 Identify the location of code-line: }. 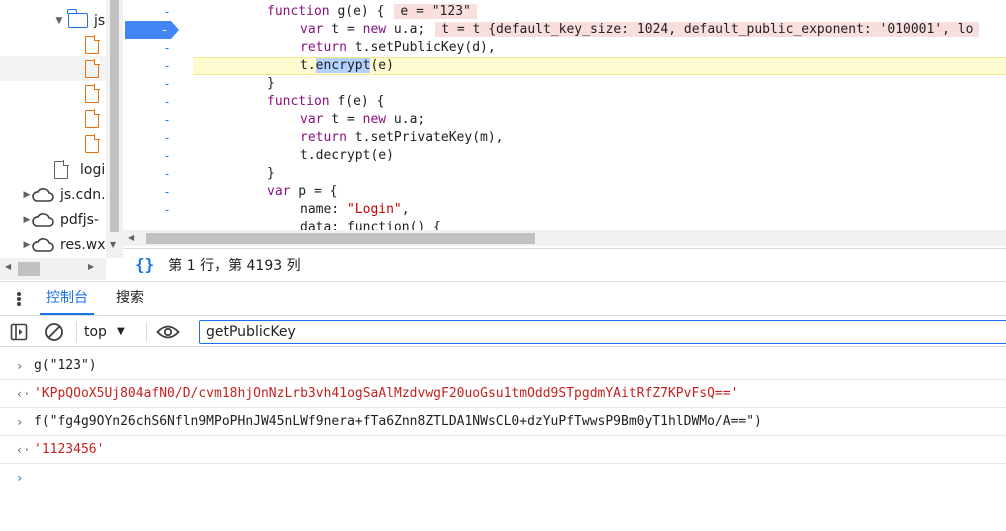
(271, 173).